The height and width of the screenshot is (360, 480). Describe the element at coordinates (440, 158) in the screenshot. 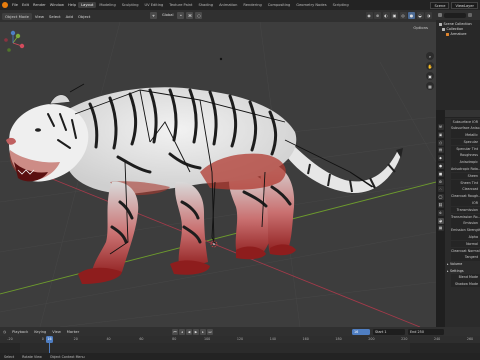

I see `scene-tab-icon: ◆` at that location.